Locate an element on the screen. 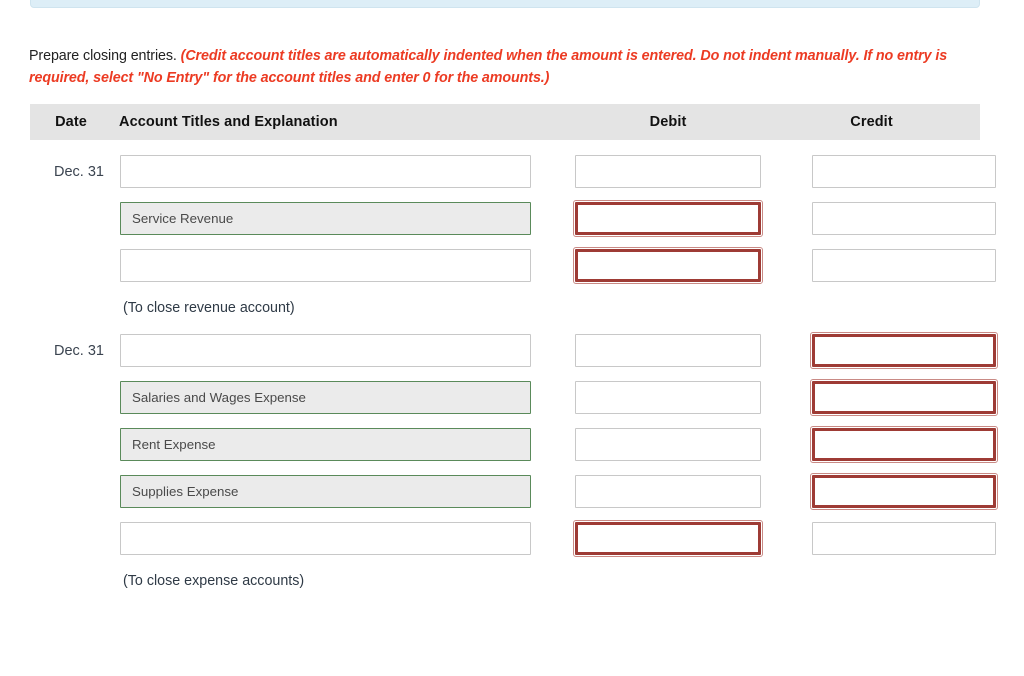  account-title-input: Service Revenue is located at coordinates (325, 218).